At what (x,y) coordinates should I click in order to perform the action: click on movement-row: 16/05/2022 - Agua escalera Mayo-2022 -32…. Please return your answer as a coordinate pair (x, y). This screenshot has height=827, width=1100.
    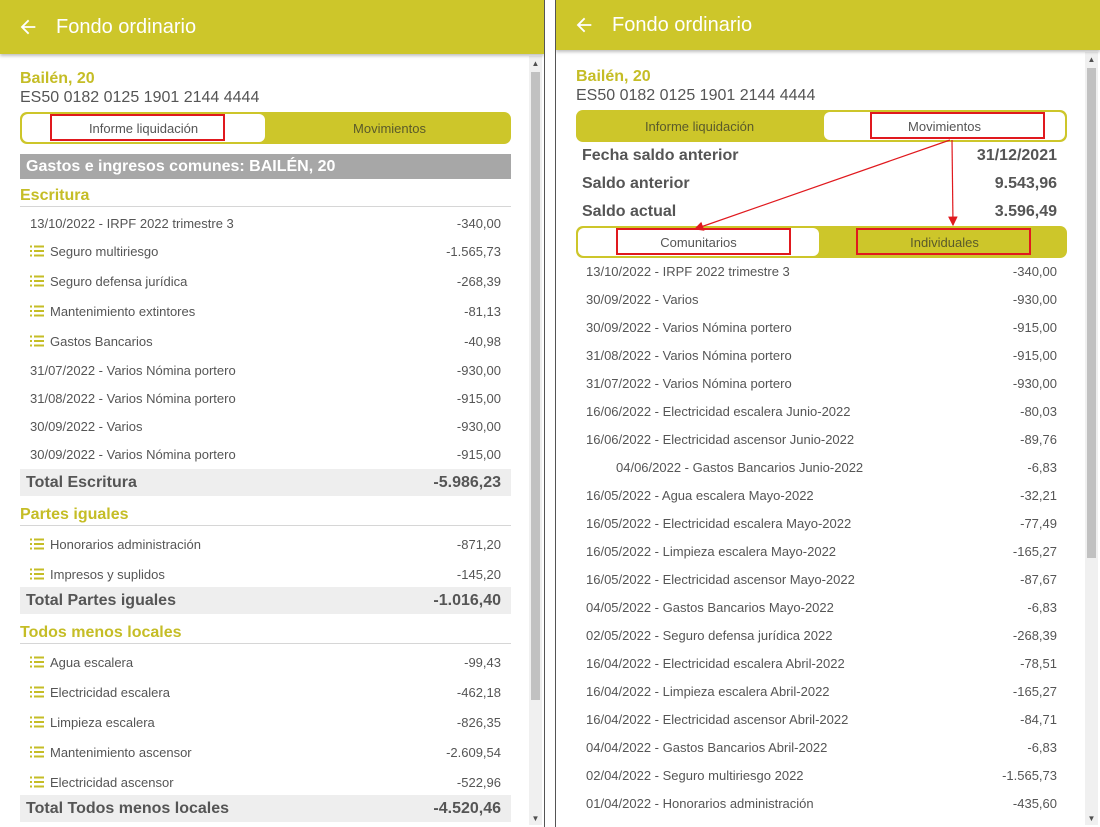
    Looking at the image, I should click on (821, 495).